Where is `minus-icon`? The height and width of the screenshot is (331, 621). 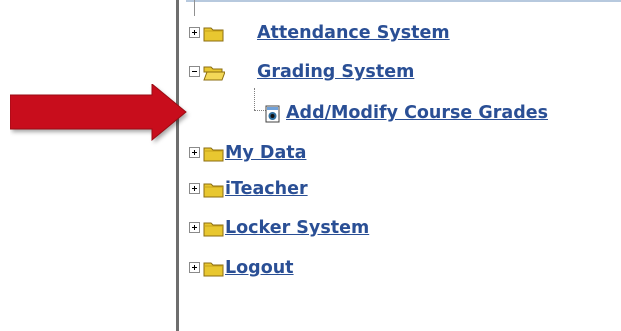 minus-icon is located at coordinates (194, 71).